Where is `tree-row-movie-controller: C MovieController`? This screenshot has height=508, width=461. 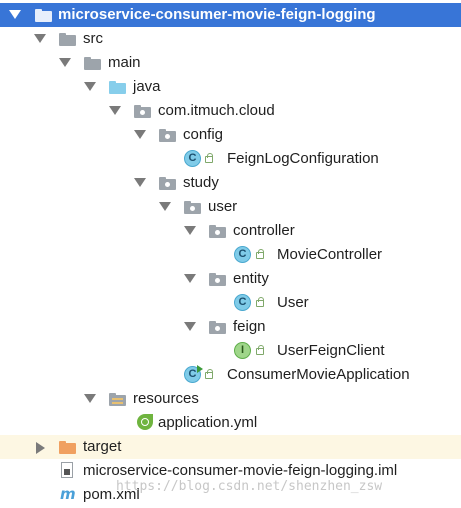
tree-row-movie-controller: C MovieController is located at coordinates (230, 255).